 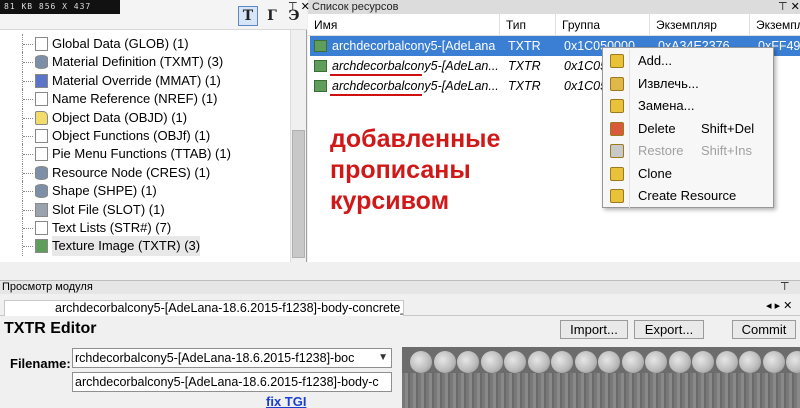 What do you see at coordinates (586, 86) in the screenshot?
I see `resource-cell-group: 0x1C05` at bounding box center [586, 86].